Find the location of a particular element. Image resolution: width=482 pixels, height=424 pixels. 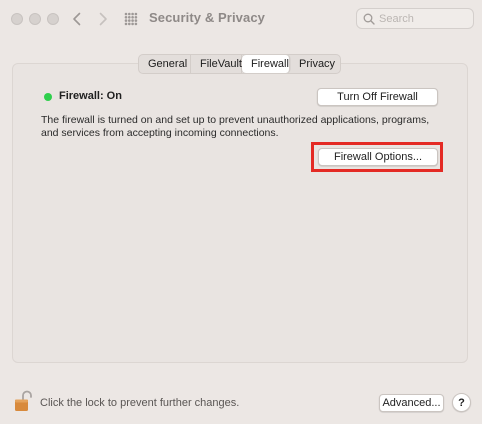

back-button is located at coordinates (77, 19).